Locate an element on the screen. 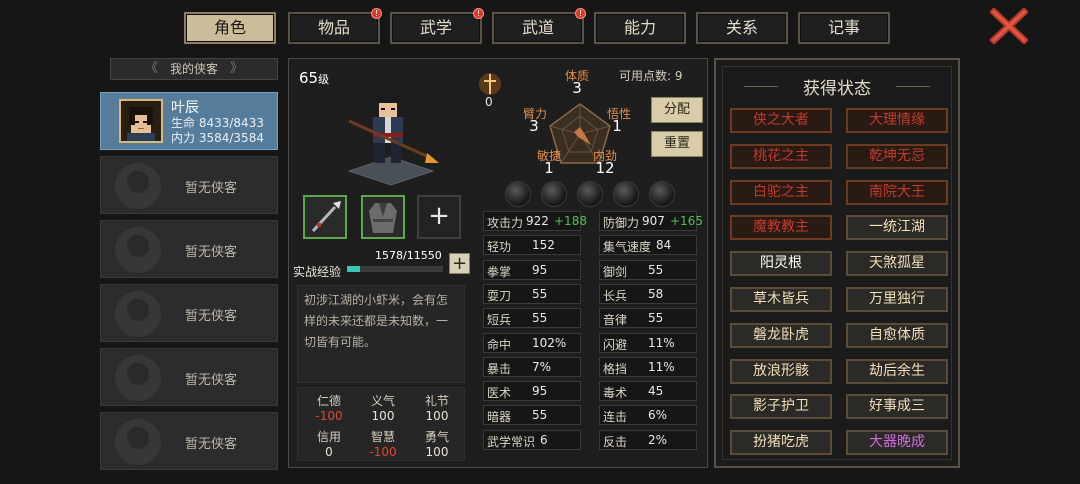  status-tag: 乾坤无忌 is located at coordinates (897, 156).